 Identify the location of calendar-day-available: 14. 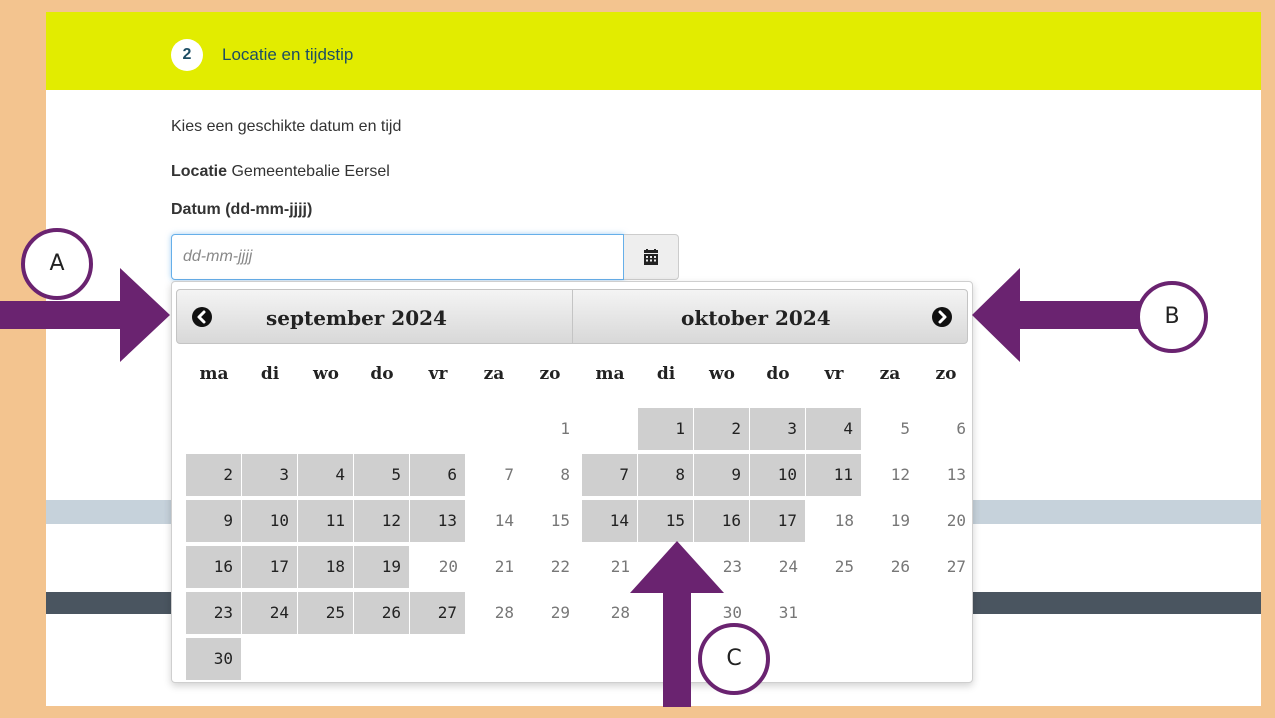
(609, 521).